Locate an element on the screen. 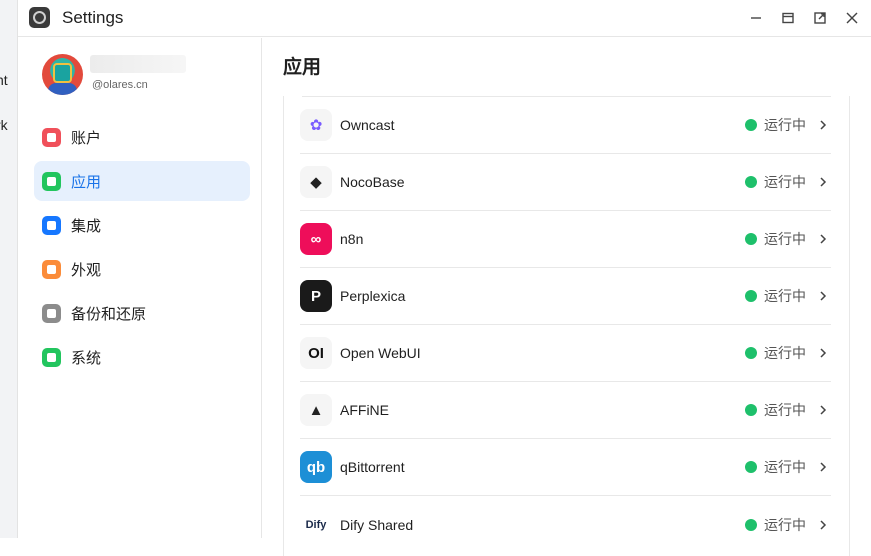 Image resolution: width=871 pixels, height=556 pixels. app-logo-icon: ◆ is located at coordinates (316, 182).